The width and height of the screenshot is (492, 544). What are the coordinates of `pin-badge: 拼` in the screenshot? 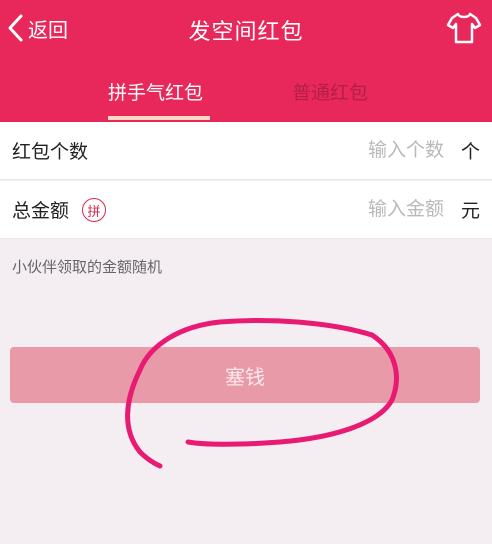 It's located at (94, 210).